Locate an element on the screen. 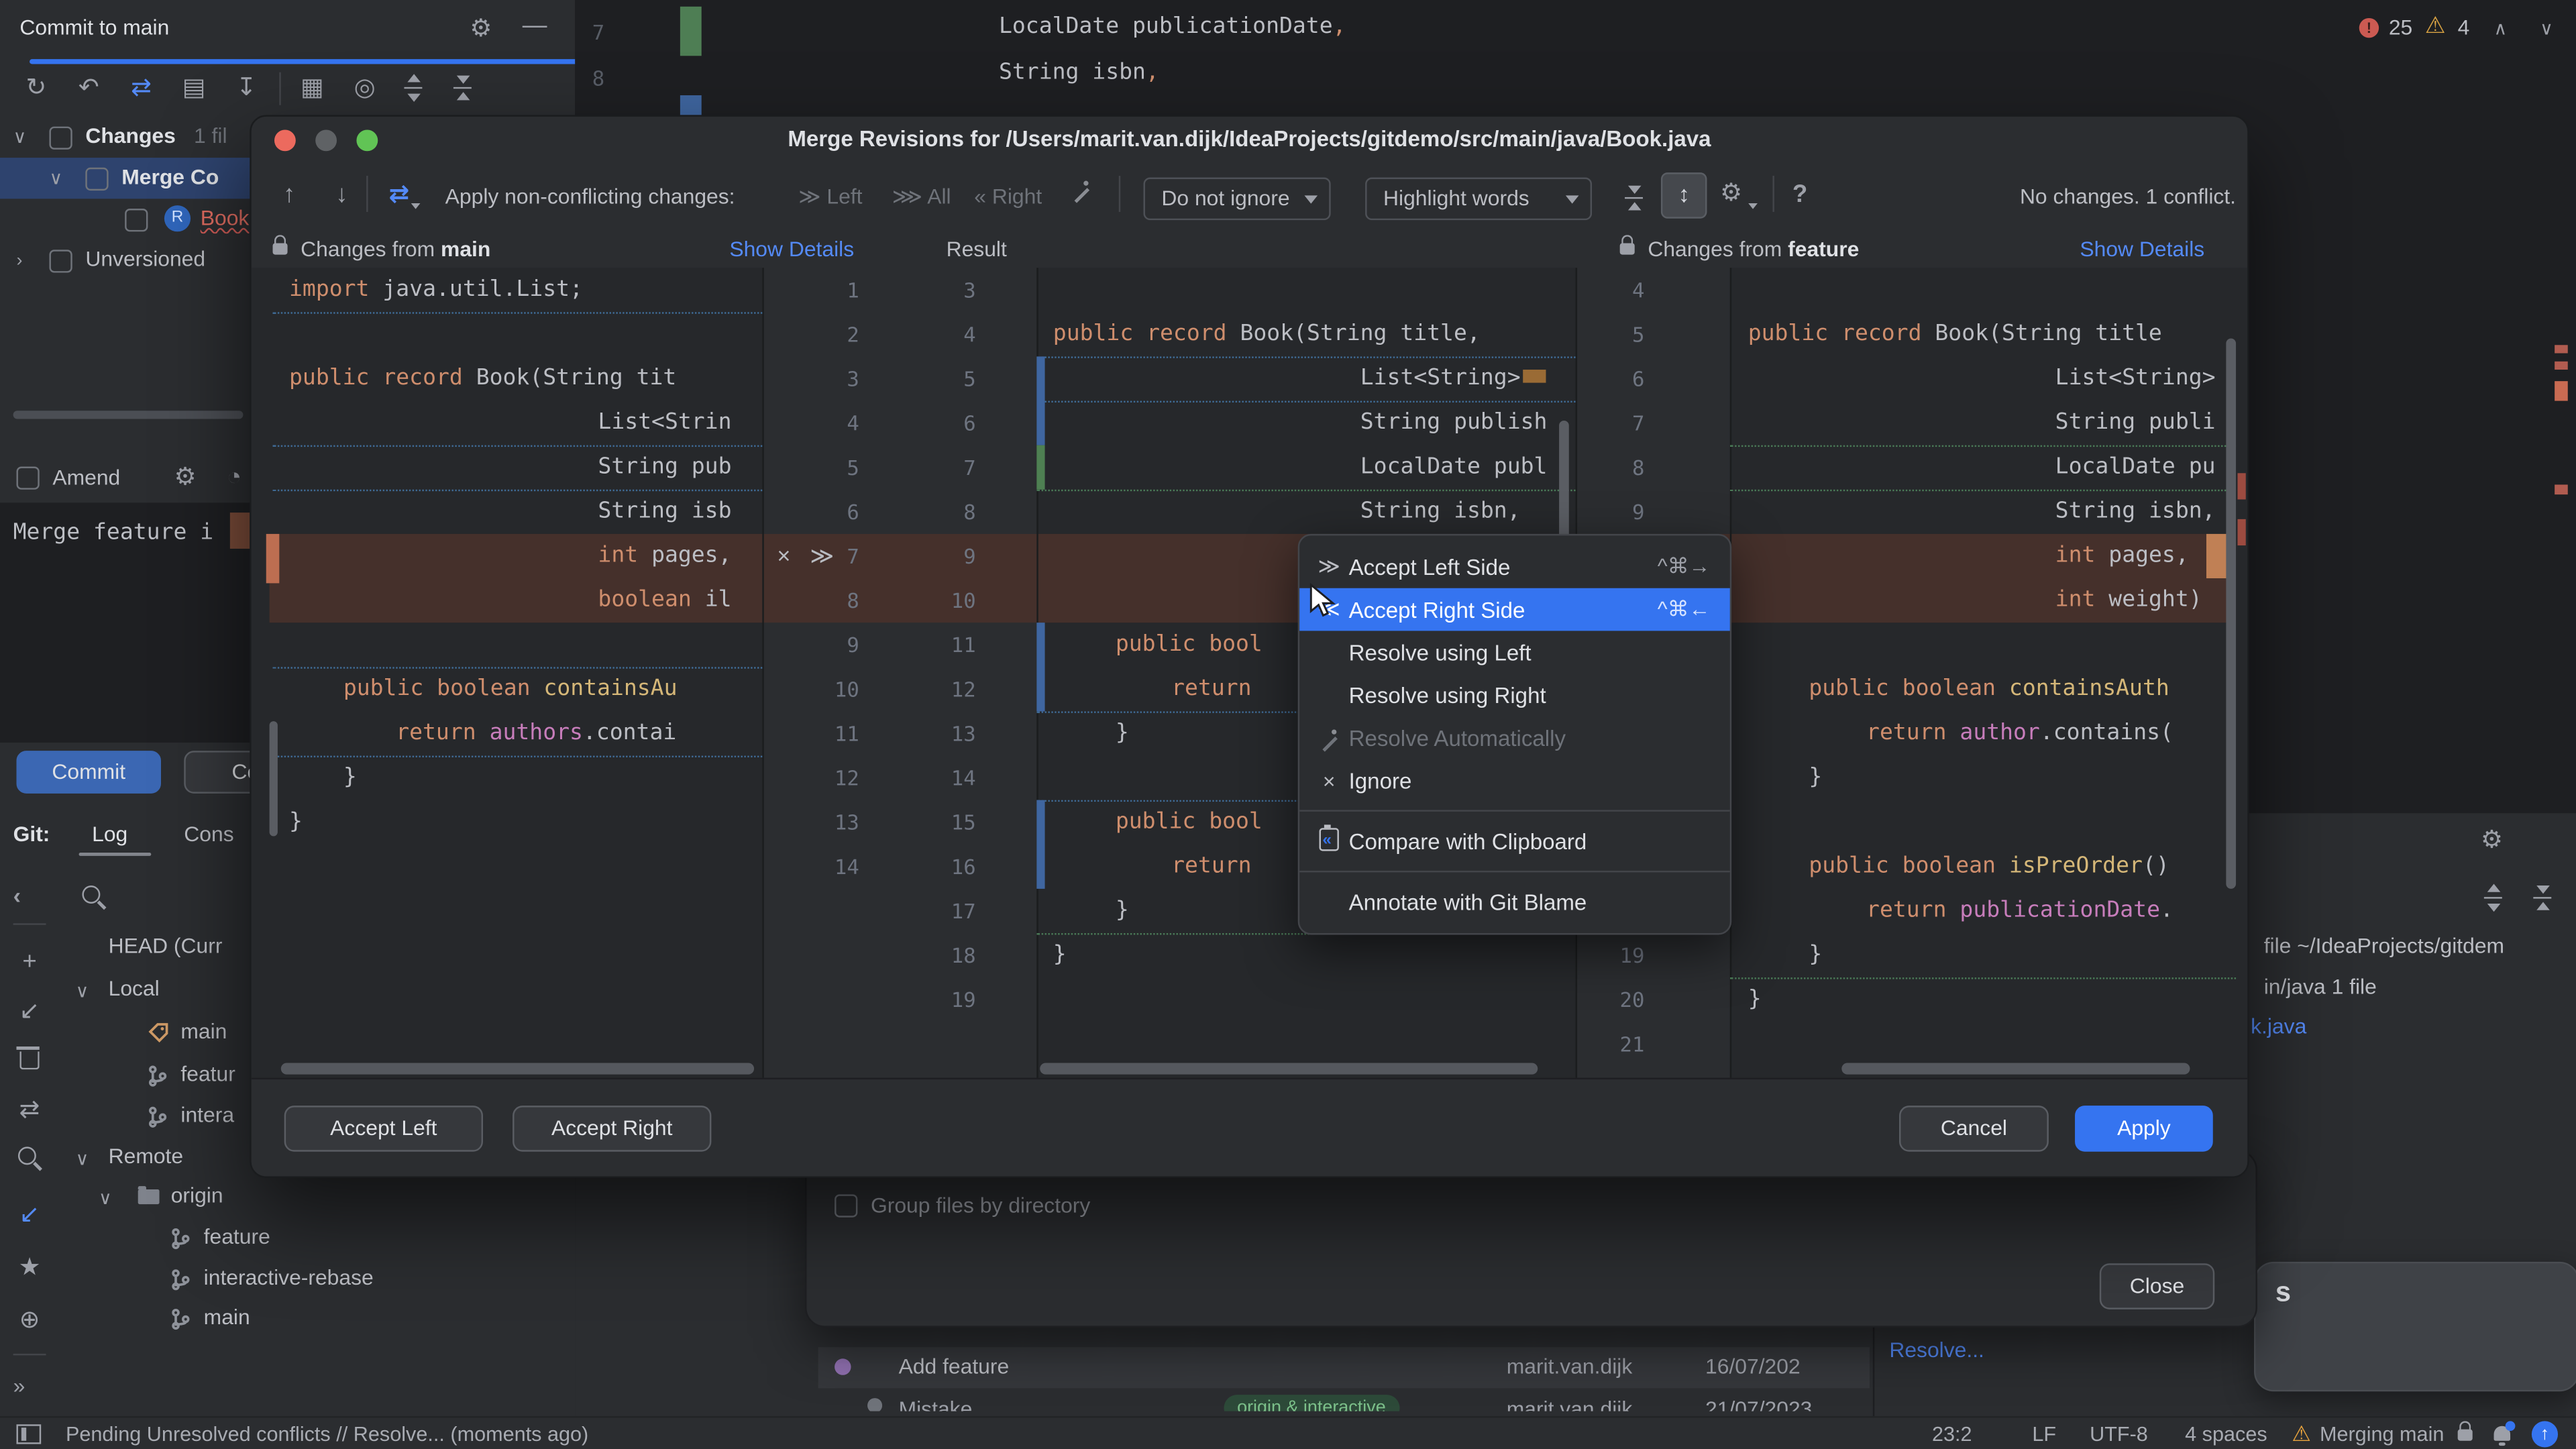 The height and width of the screenshot is (1449, 2576). chevron-right-icon: › is located at coordinates (19, 261).